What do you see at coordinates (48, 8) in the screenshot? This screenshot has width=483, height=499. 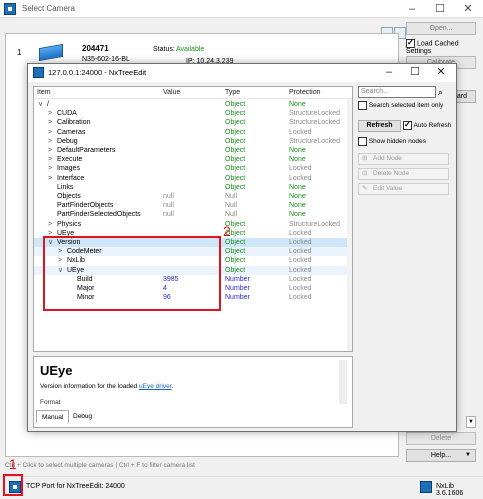 I see `window-title: Select Camera` at bounding box center [48, 8].